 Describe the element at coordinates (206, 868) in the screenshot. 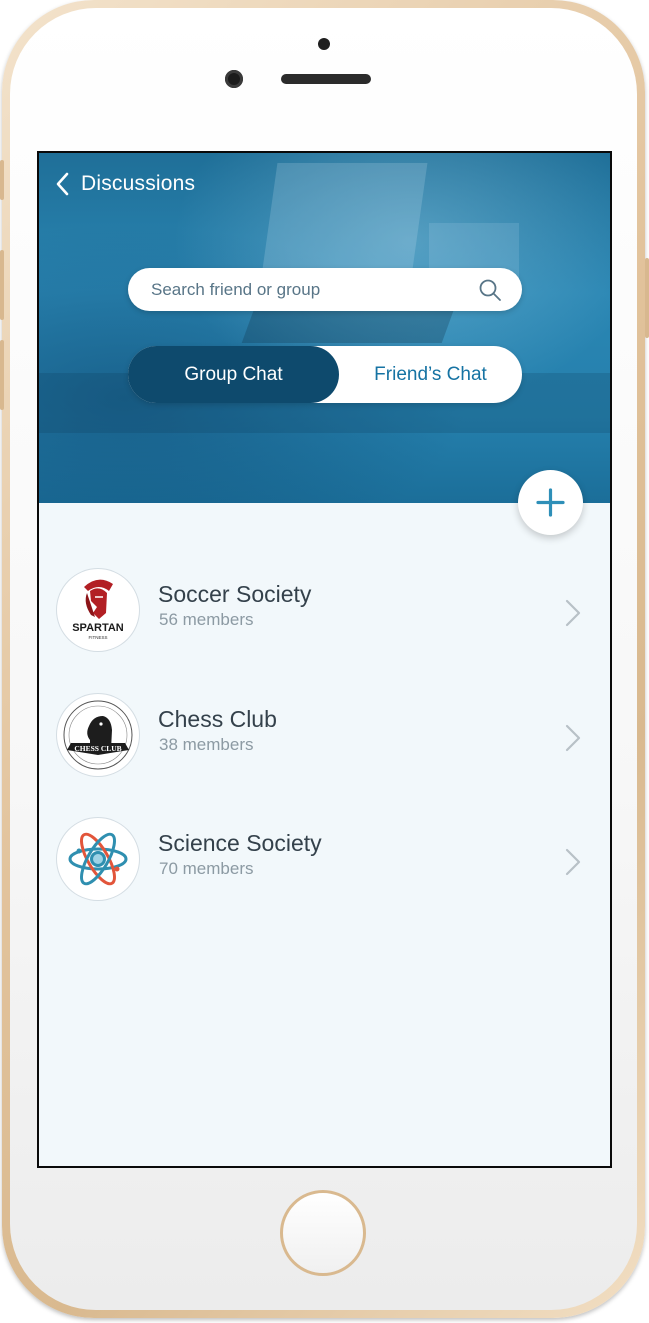

I see `member-count: 70 members` at that location.